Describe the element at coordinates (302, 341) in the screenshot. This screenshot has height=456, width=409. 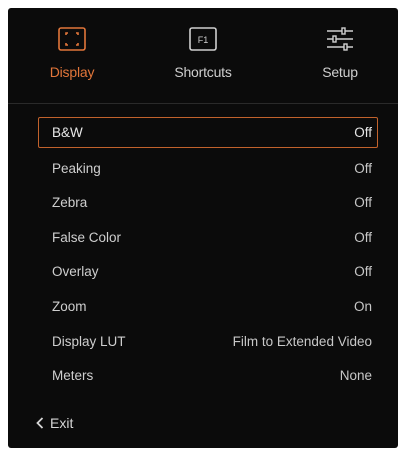
I see `setting-value: Film to Extended Video` at that location.